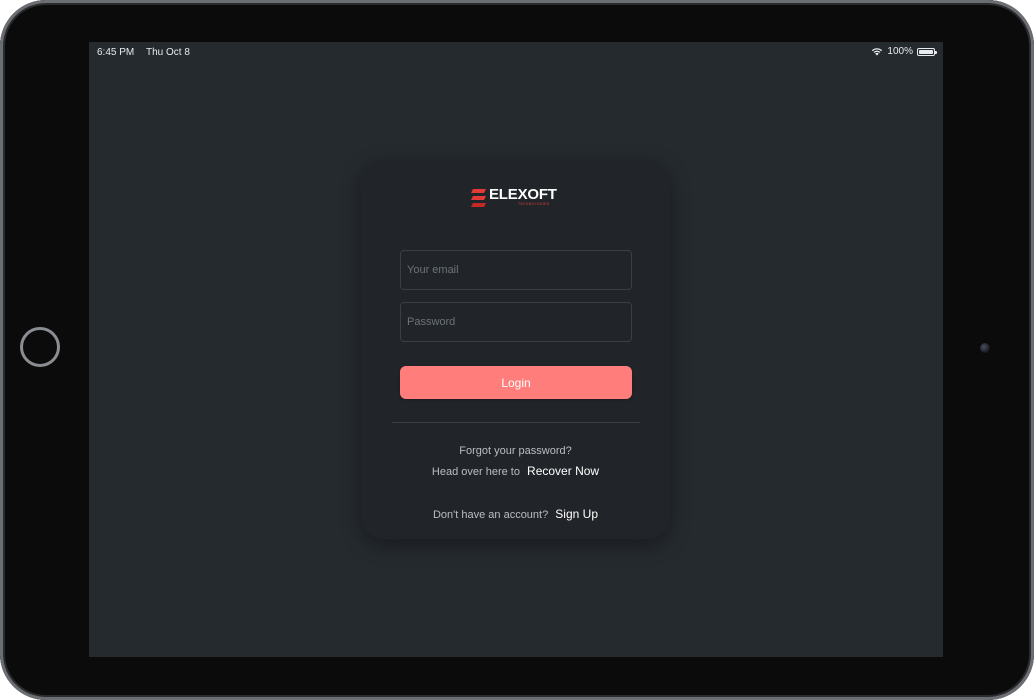  I want to click on recover-now-link: Recover Now, so click(563, 471).